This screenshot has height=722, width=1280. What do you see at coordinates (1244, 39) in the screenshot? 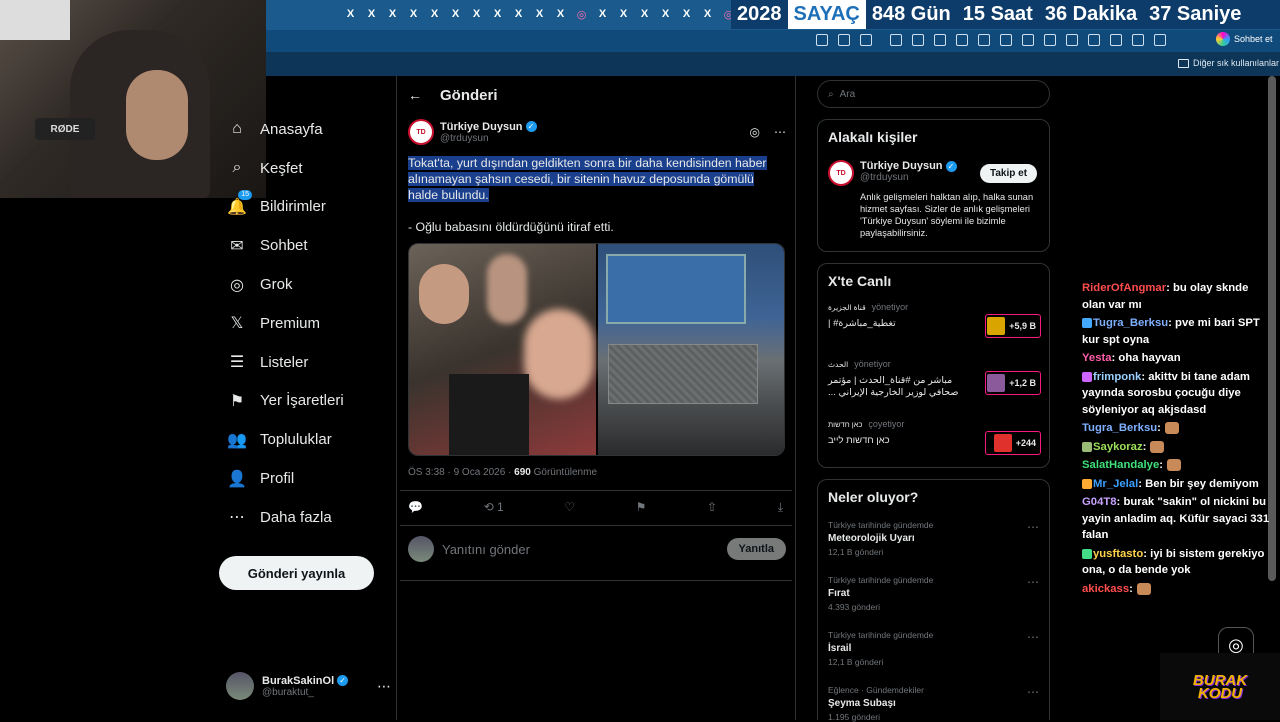
I see `copilot-chat-button: Sohbet et` at bounding box center [1244, 39].